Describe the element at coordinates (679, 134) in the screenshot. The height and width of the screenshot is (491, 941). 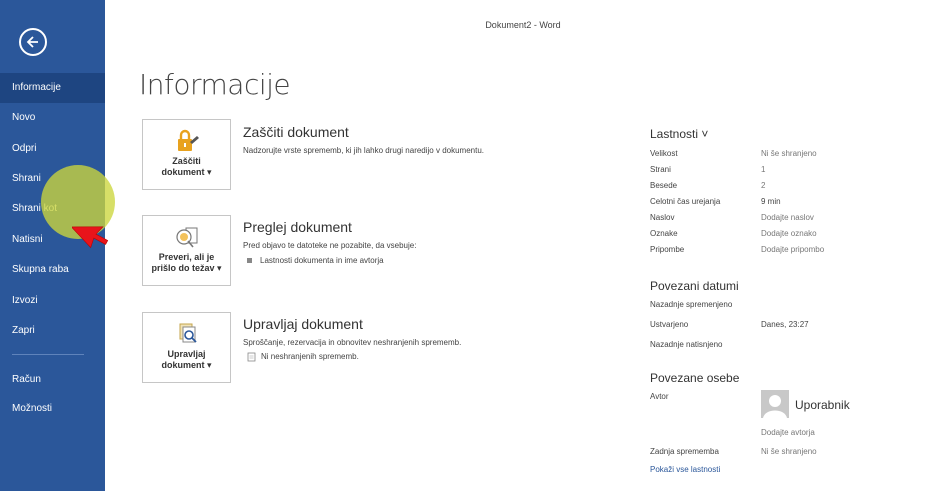
I see `properties-dropdown: Lastnosti ˅` at that location.